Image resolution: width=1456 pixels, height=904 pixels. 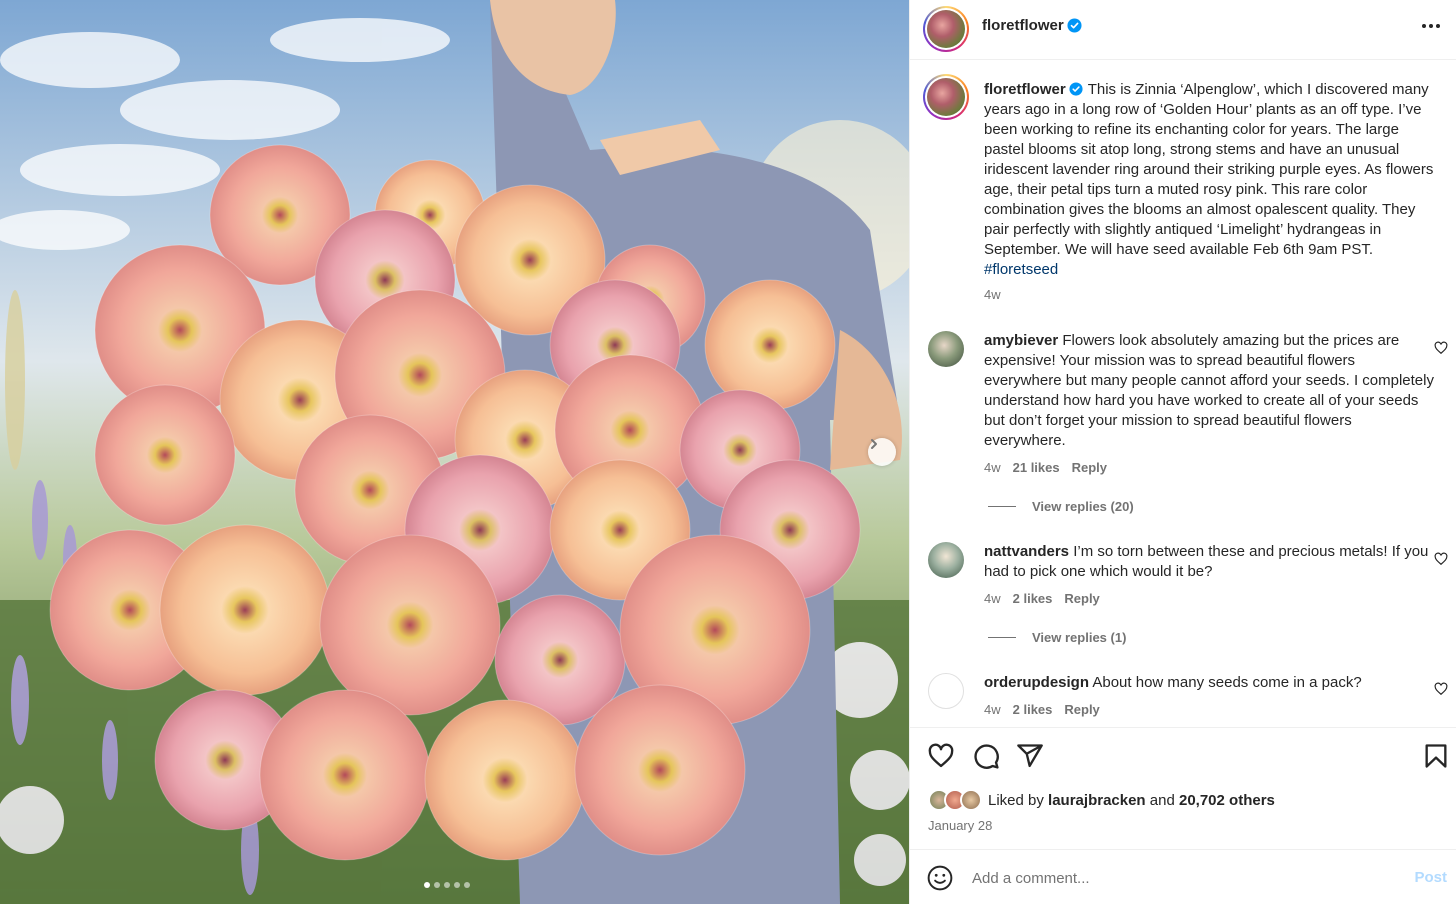 What do you see at coordinates (1036, 682) in the screenshot?
I see `comment-username: orderupdesign` at bounding box center [1036, 682].